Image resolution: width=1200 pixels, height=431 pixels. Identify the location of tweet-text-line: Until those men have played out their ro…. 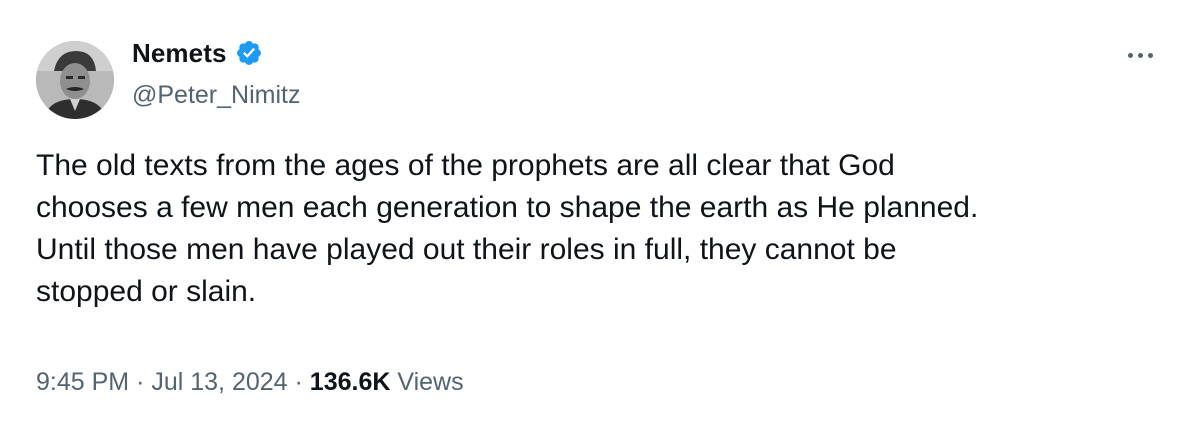
(466, 249).